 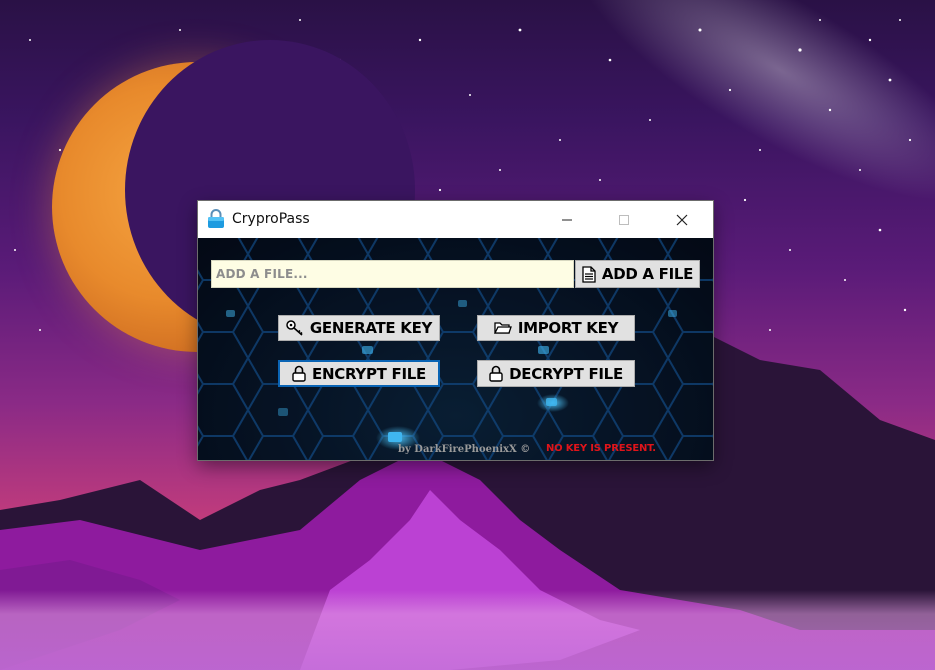 What do you see at coordinates (455, 219) in the screenshot?
I see `title-bar: CryproPass` at bounding box center [455, 219].